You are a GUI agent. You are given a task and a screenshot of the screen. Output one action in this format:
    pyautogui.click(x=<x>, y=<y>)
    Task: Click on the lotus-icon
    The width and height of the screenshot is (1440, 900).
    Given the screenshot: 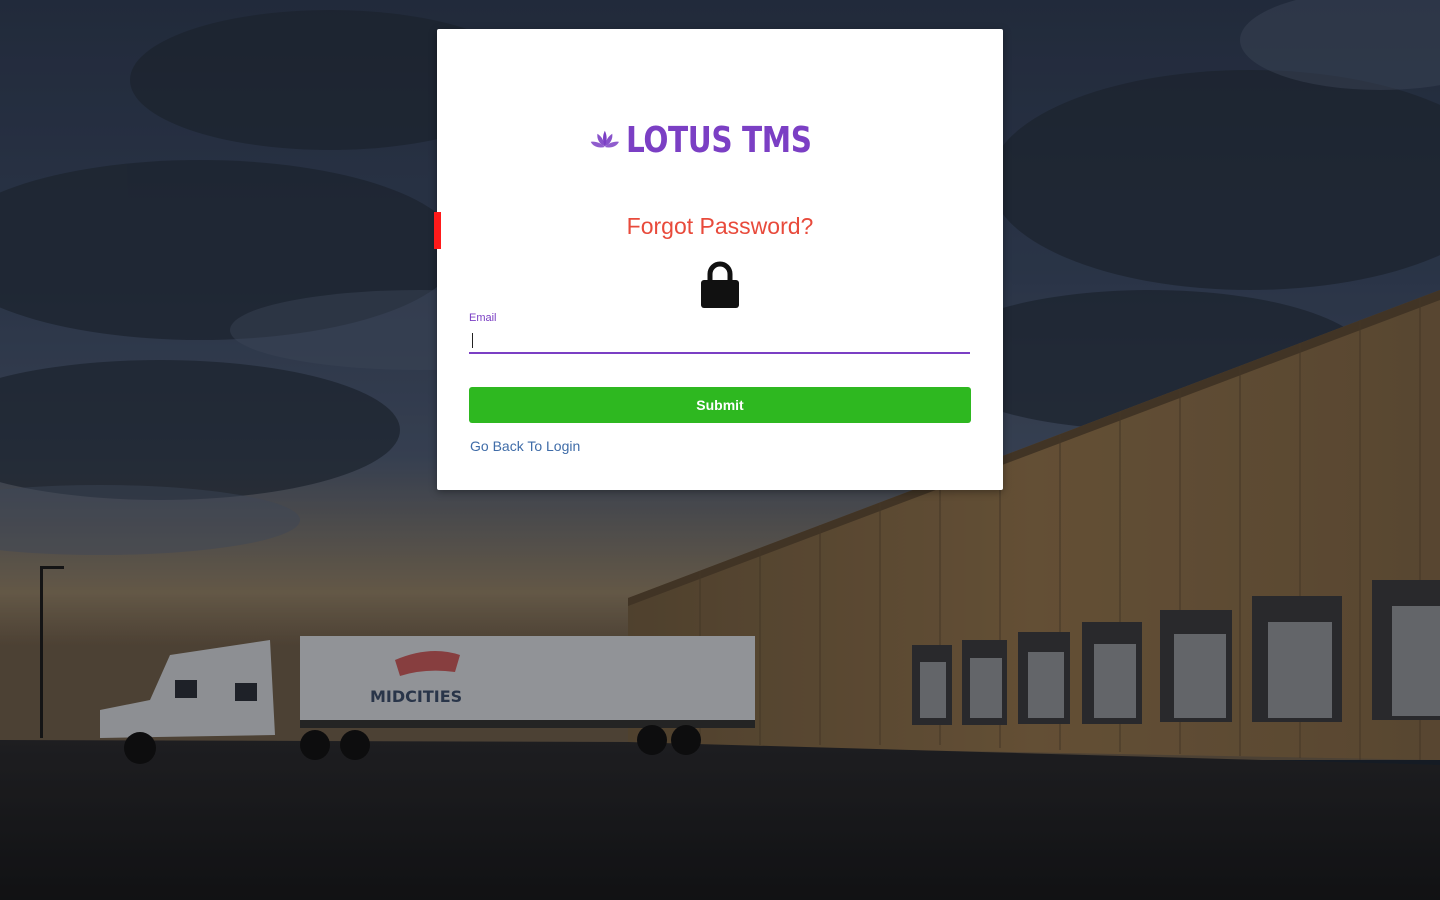 What is the action you would take?
    pyautogui.click(x=604, y=139)
    